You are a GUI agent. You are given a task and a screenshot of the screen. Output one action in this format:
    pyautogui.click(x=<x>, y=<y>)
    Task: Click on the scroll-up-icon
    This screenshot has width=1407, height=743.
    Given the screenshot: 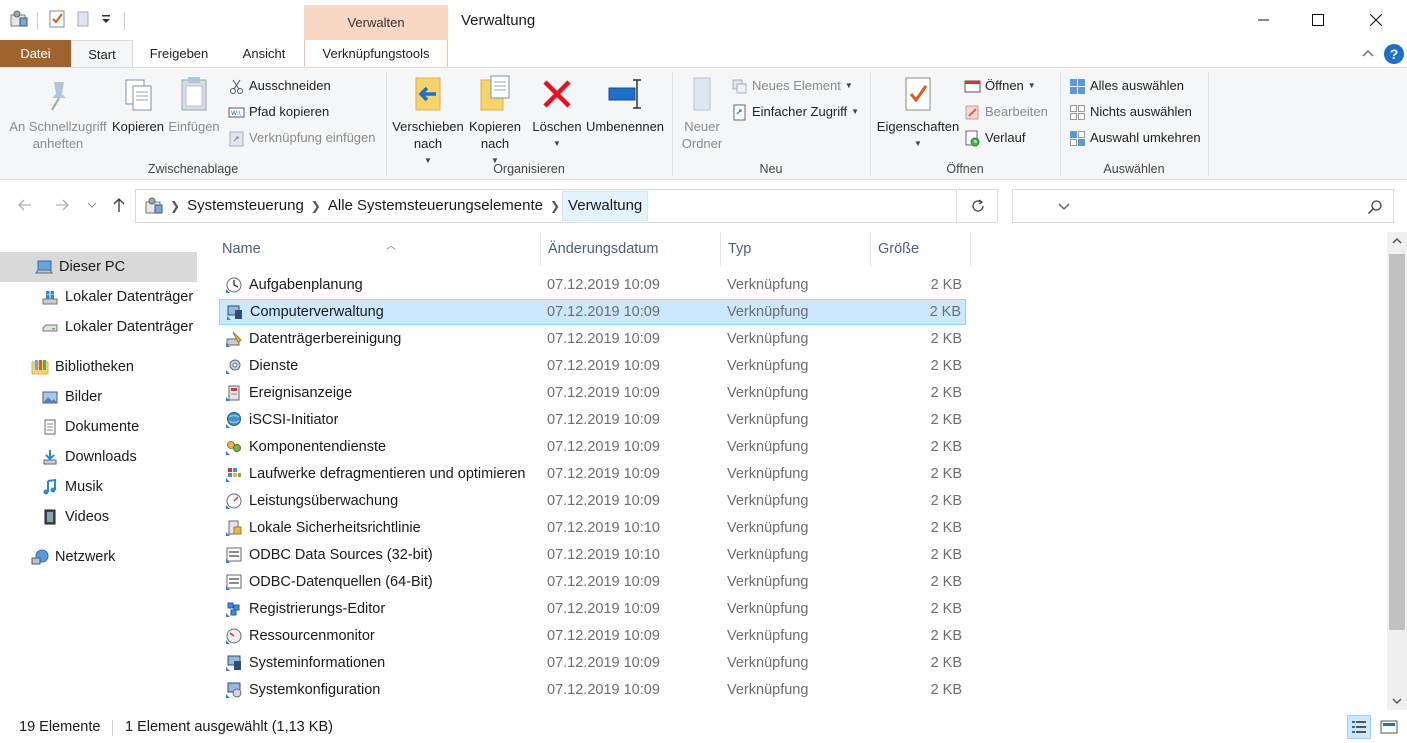 What is the action you would take?
    pyautogui.click(x=1397, y=241)
    